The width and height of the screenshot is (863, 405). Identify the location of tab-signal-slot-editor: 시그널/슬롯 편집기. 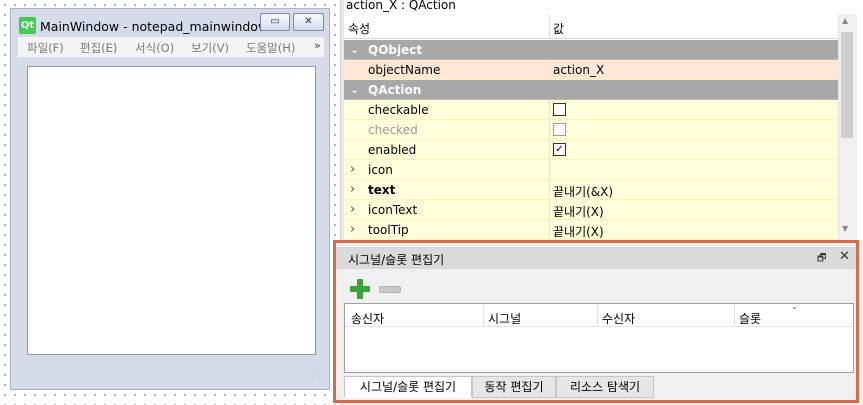
(408, 387).